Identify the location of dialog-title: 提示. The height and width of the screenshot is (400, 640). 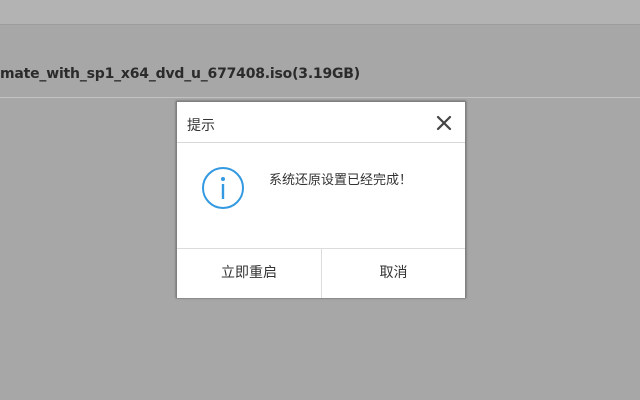
(201, 126).